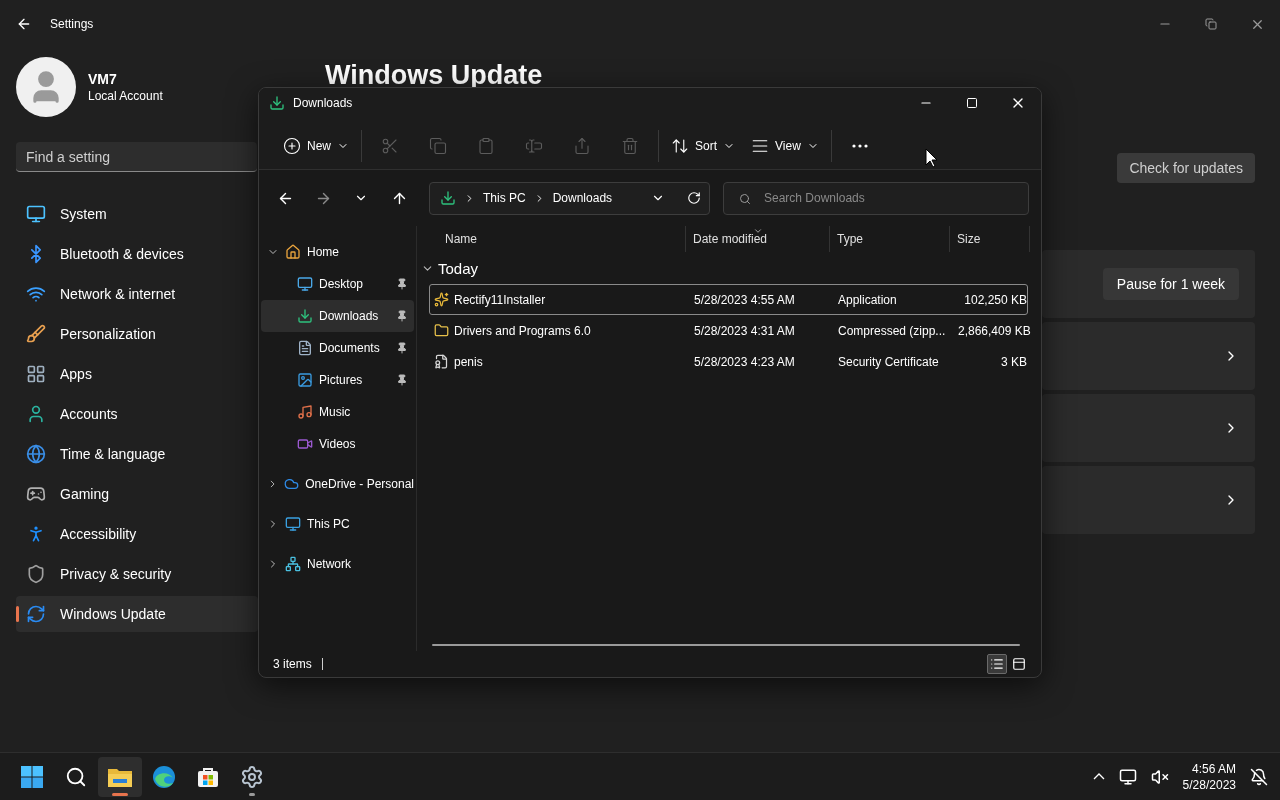  What do you see at coordinates (703, 145) in the screenshot?
I see `sort-button: Sort` at bounding box center [703, 145].